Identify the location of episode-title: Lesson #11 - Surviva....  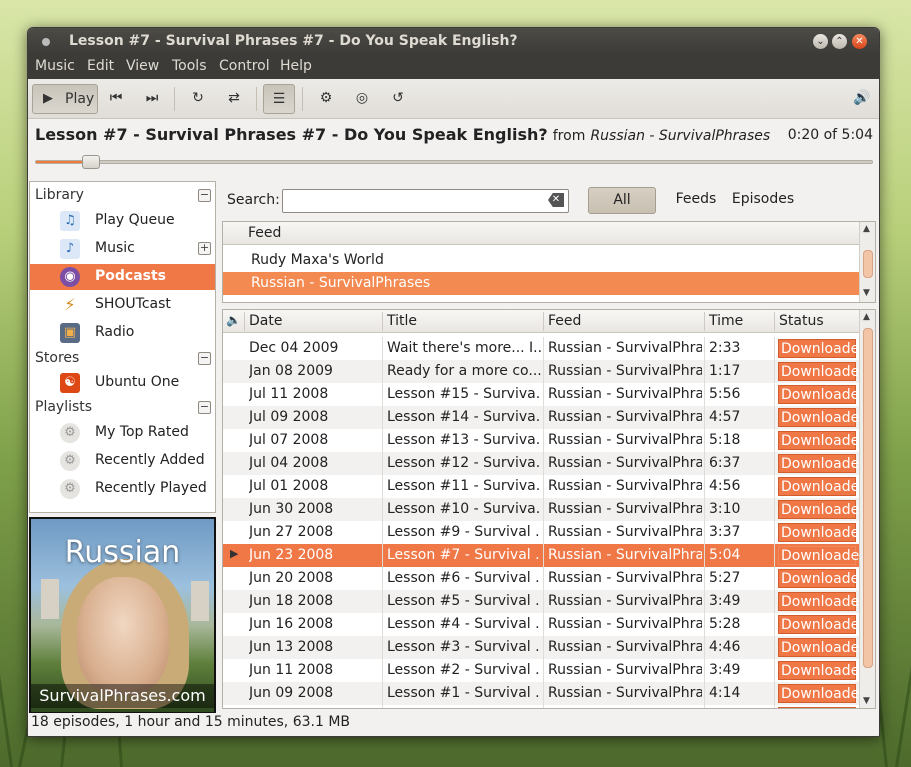
(464, 486).